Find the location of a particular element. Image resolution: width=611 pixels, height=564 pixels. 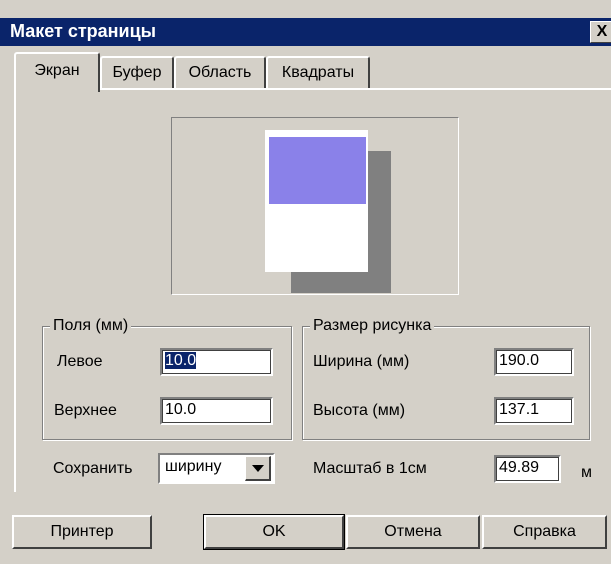

width-label: Ширина (мм) is located at coordinates (361, 361).